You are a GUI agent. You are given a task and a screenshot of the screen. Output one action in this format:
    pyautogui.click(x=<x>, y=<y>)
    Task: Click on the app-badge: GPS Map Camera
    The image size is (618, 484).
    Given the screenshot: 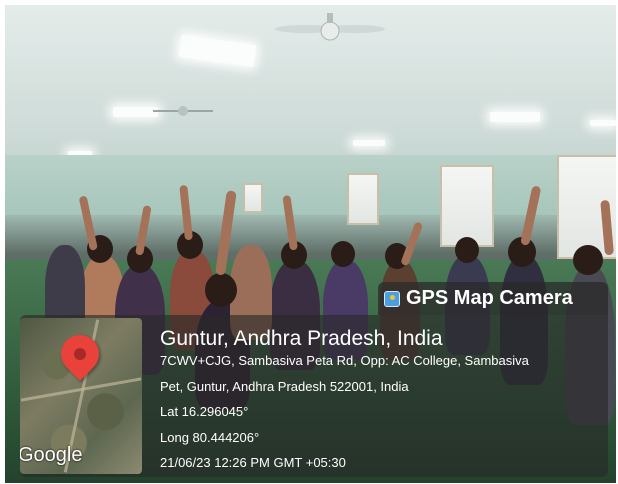 What is the action you would take?
    pyautogui.click(x=493, y=298)
    